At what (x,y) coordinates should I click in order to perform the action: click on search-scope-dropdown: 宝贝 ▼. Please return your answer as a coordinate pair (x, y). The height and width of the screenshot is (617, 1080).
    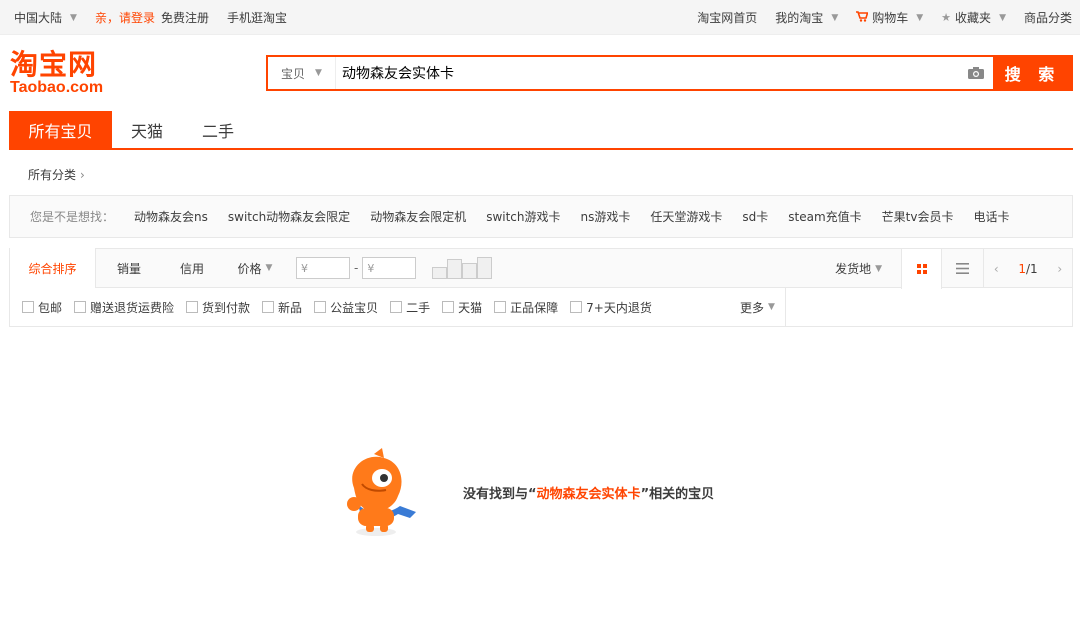
    Looking at the image, I should click on (302, 73).